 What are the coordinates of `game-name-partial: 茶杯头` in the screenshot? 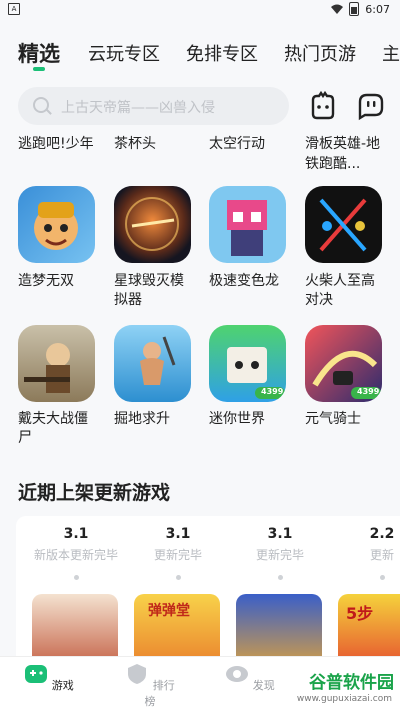 It's located at (135, 144).